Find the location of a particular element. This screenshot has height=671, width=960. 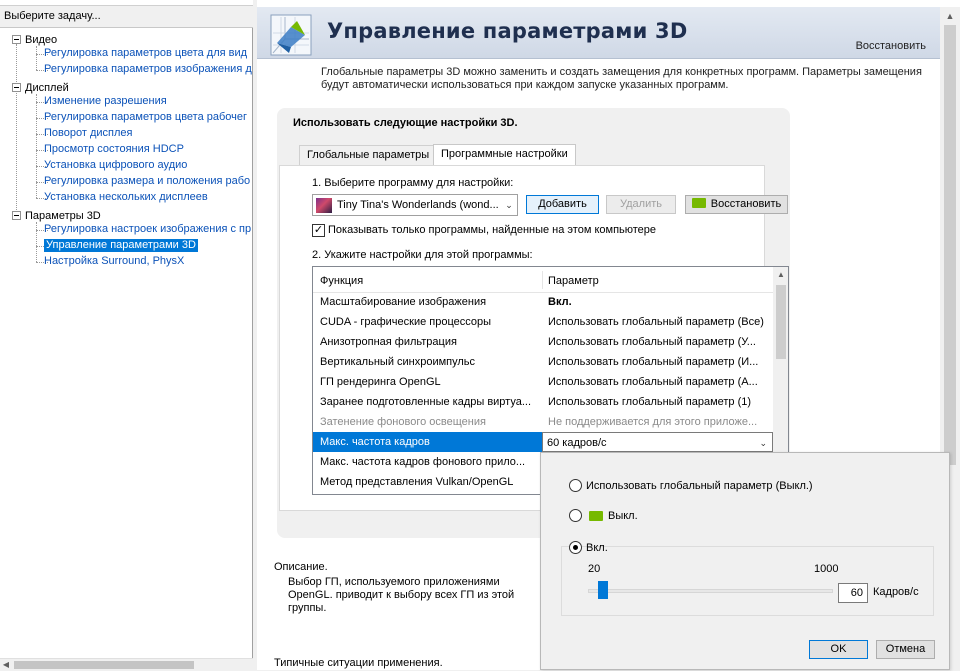

tree-item-resolution: Изменение разрешения is located at coordinates (148, 101).